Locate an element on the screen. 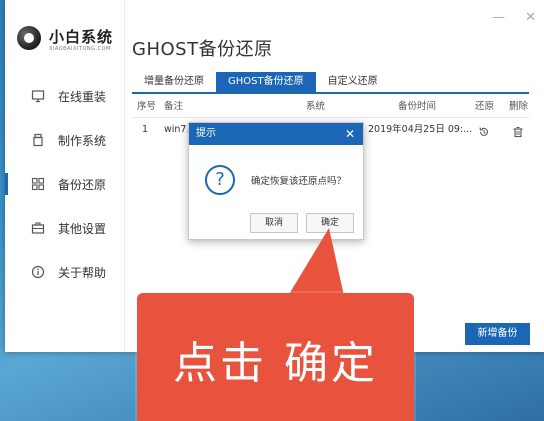 The width and height of the screenshot is (544, 421). trash-icon is located at coordinates (518, 136).